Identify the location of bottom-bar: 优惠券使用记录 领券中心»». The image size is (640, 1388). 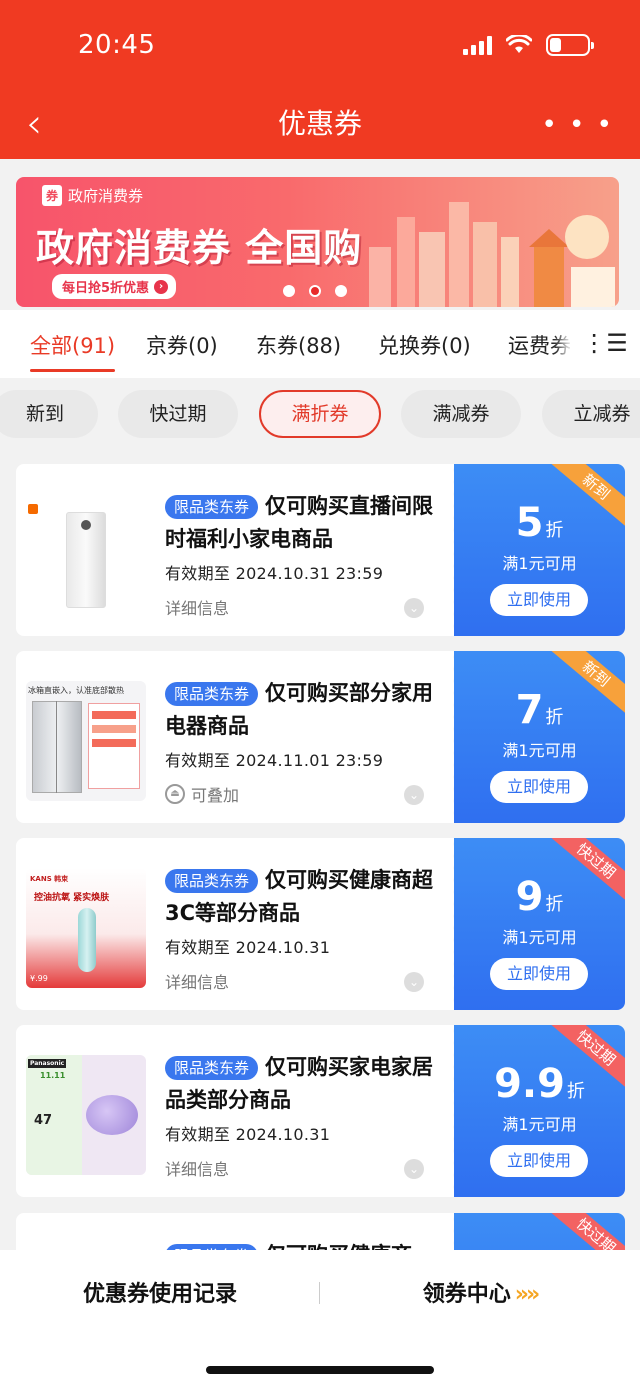
(320, 1319).